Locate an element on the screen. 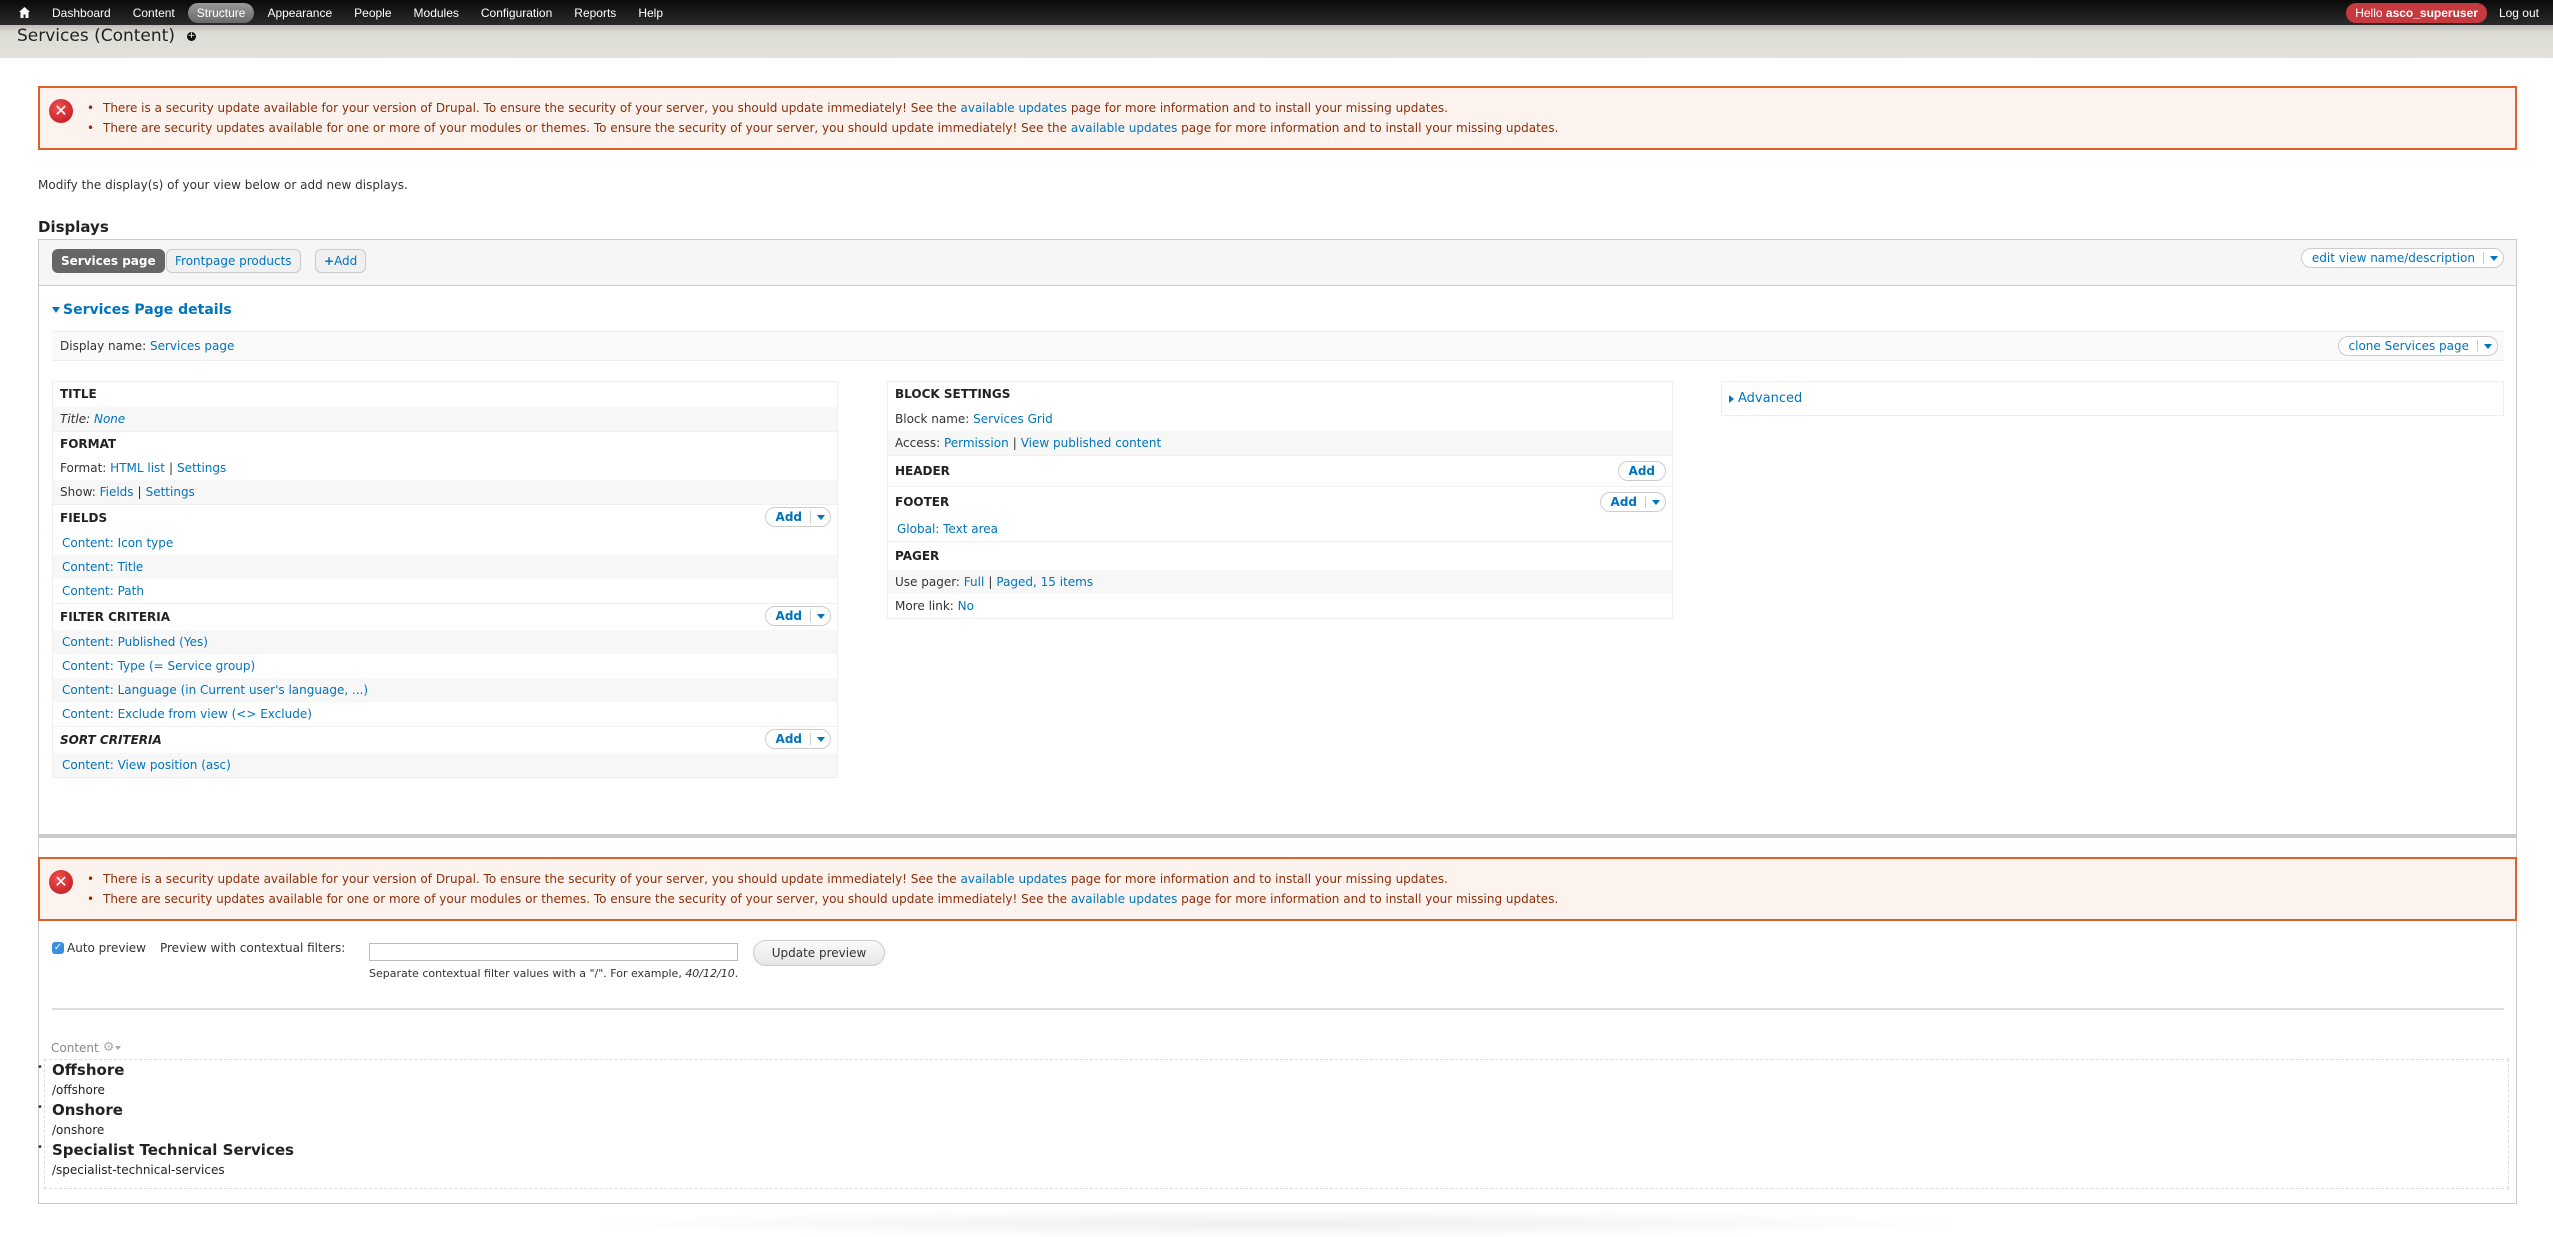  filter-link: Content: Exclude from view (<> Exclude) is located at coordinates (187, 714).